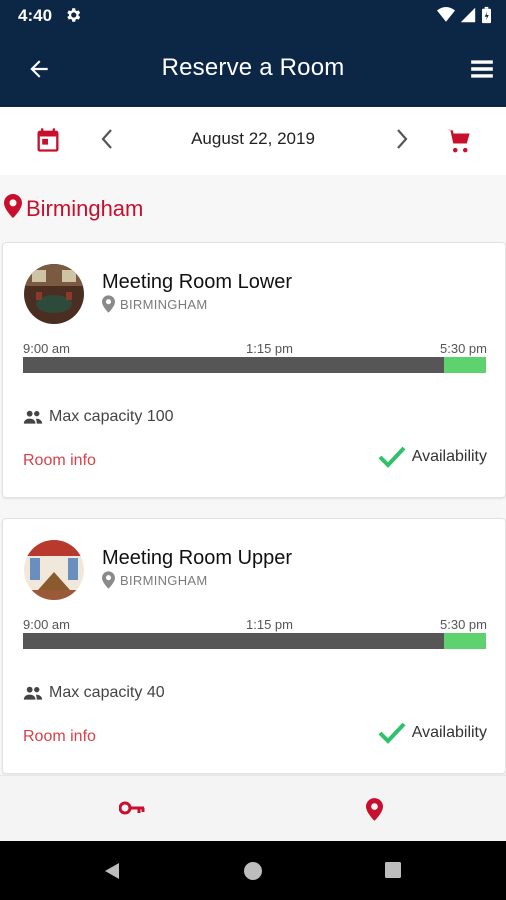 The height and width of the screenshot is (900, 506). Describe the element at coordinates (253, 138) in the screenshot. I see `selected-date: August 22, 2019` at that location.